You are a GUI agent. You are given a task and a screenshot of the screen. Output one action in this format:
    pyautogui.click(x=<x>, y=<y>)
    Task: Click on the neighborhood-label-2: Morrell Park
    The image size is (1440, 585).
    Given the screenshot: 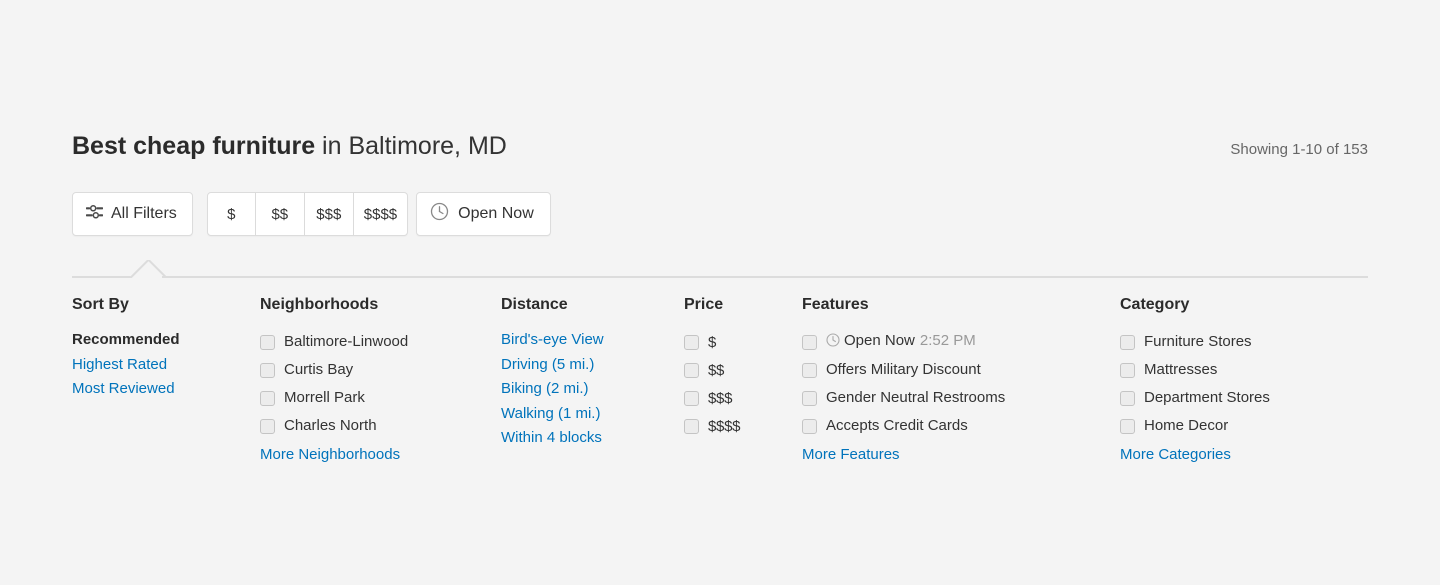 What is the action you would take?
    pyautogui.click(x=324, y=397)
    